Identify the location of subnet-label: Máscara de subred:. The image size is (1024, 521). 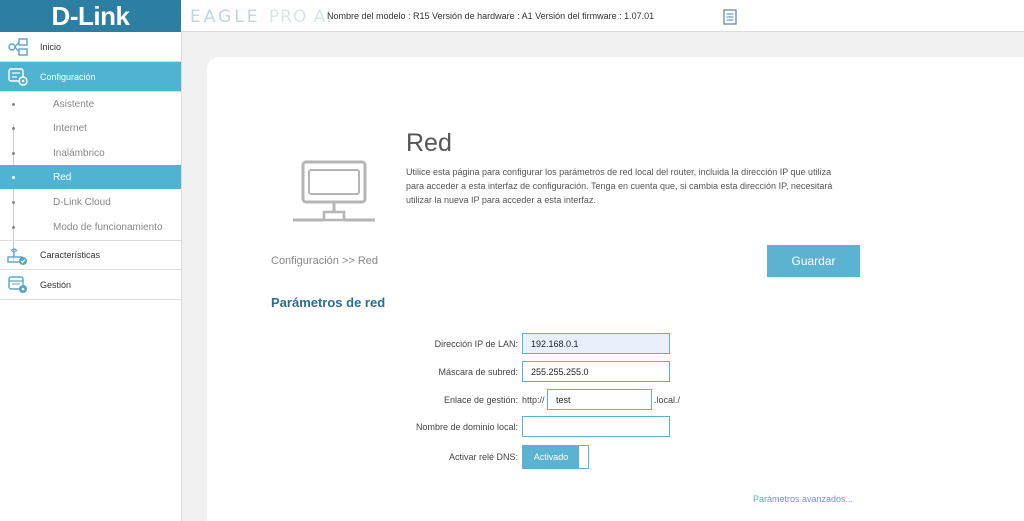
(478, 372).